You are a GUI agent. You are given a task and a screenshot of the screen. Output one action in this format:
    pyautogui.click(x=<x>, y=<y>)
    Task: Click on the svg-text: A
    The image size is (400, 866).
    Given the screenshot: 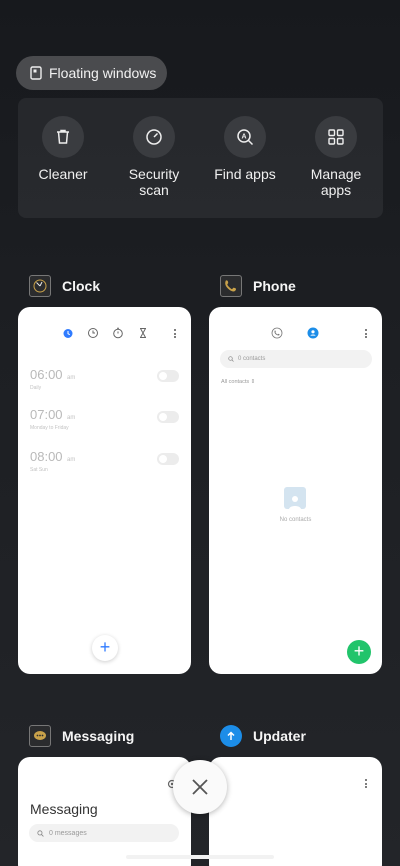 What is the action you would take?
    pyautogui.click(x=243, y=137)
    